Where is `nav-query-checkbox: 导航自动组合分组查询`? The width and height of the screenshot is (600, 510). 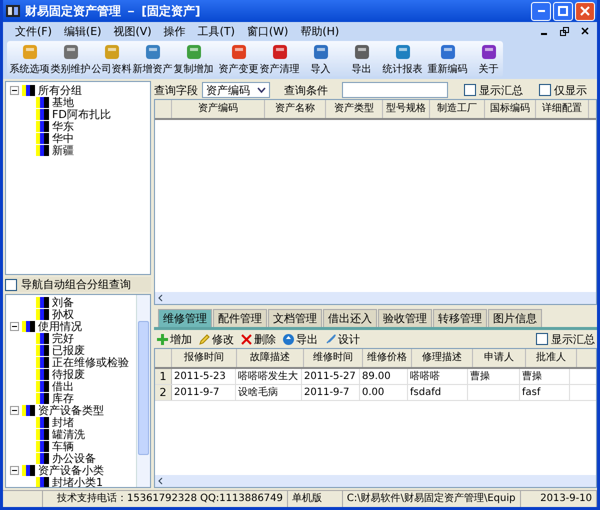 nav-query-checkbox: 导航自动组合分组查询 is located at coordinates (78, 284).